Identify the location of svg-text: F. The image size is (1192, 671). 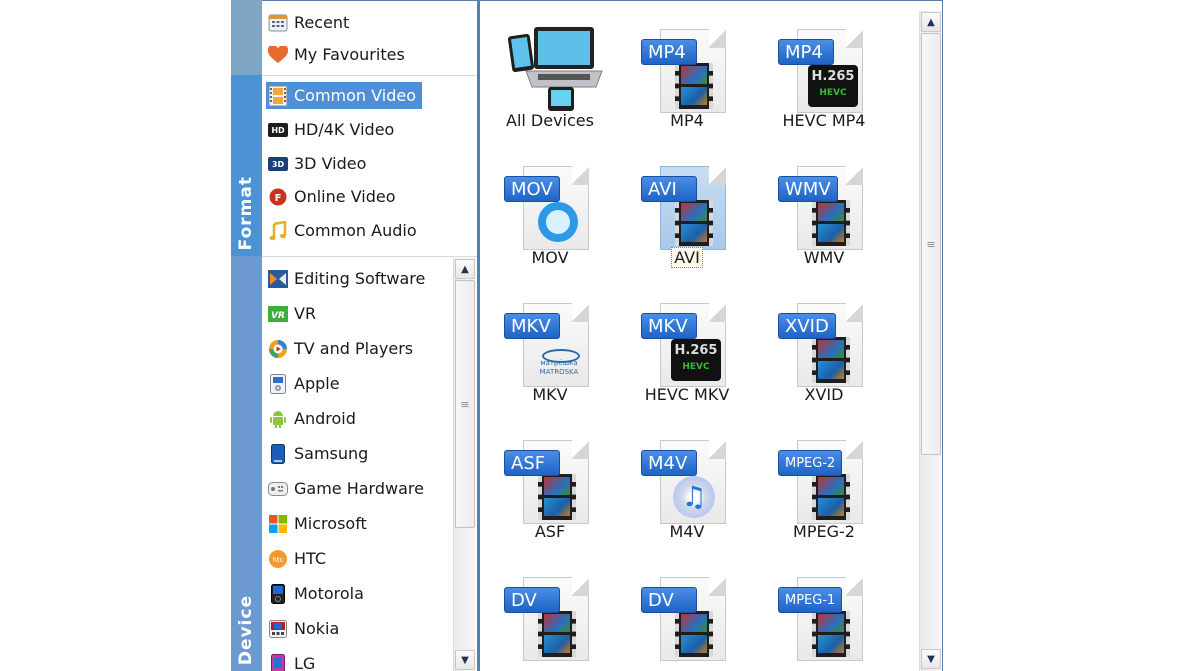
(278, 198).